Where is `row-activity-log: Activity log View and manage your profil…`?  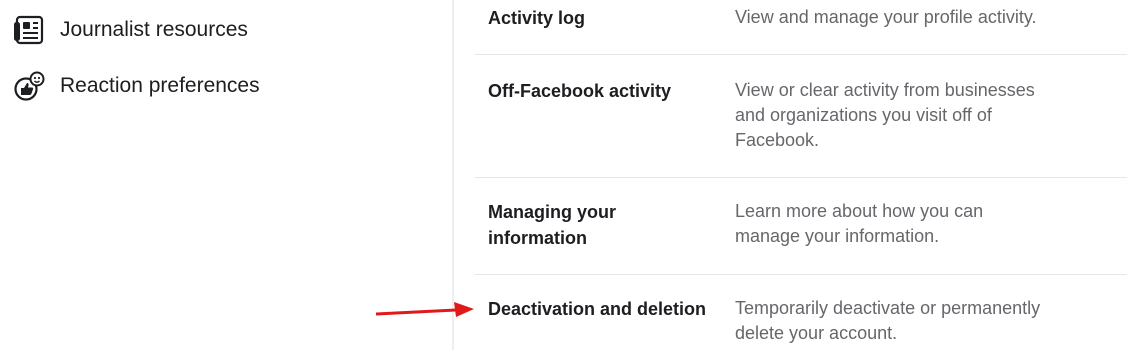 row-activity-log: Activity log View and manage your profil… is located at coordinates (801, 27).